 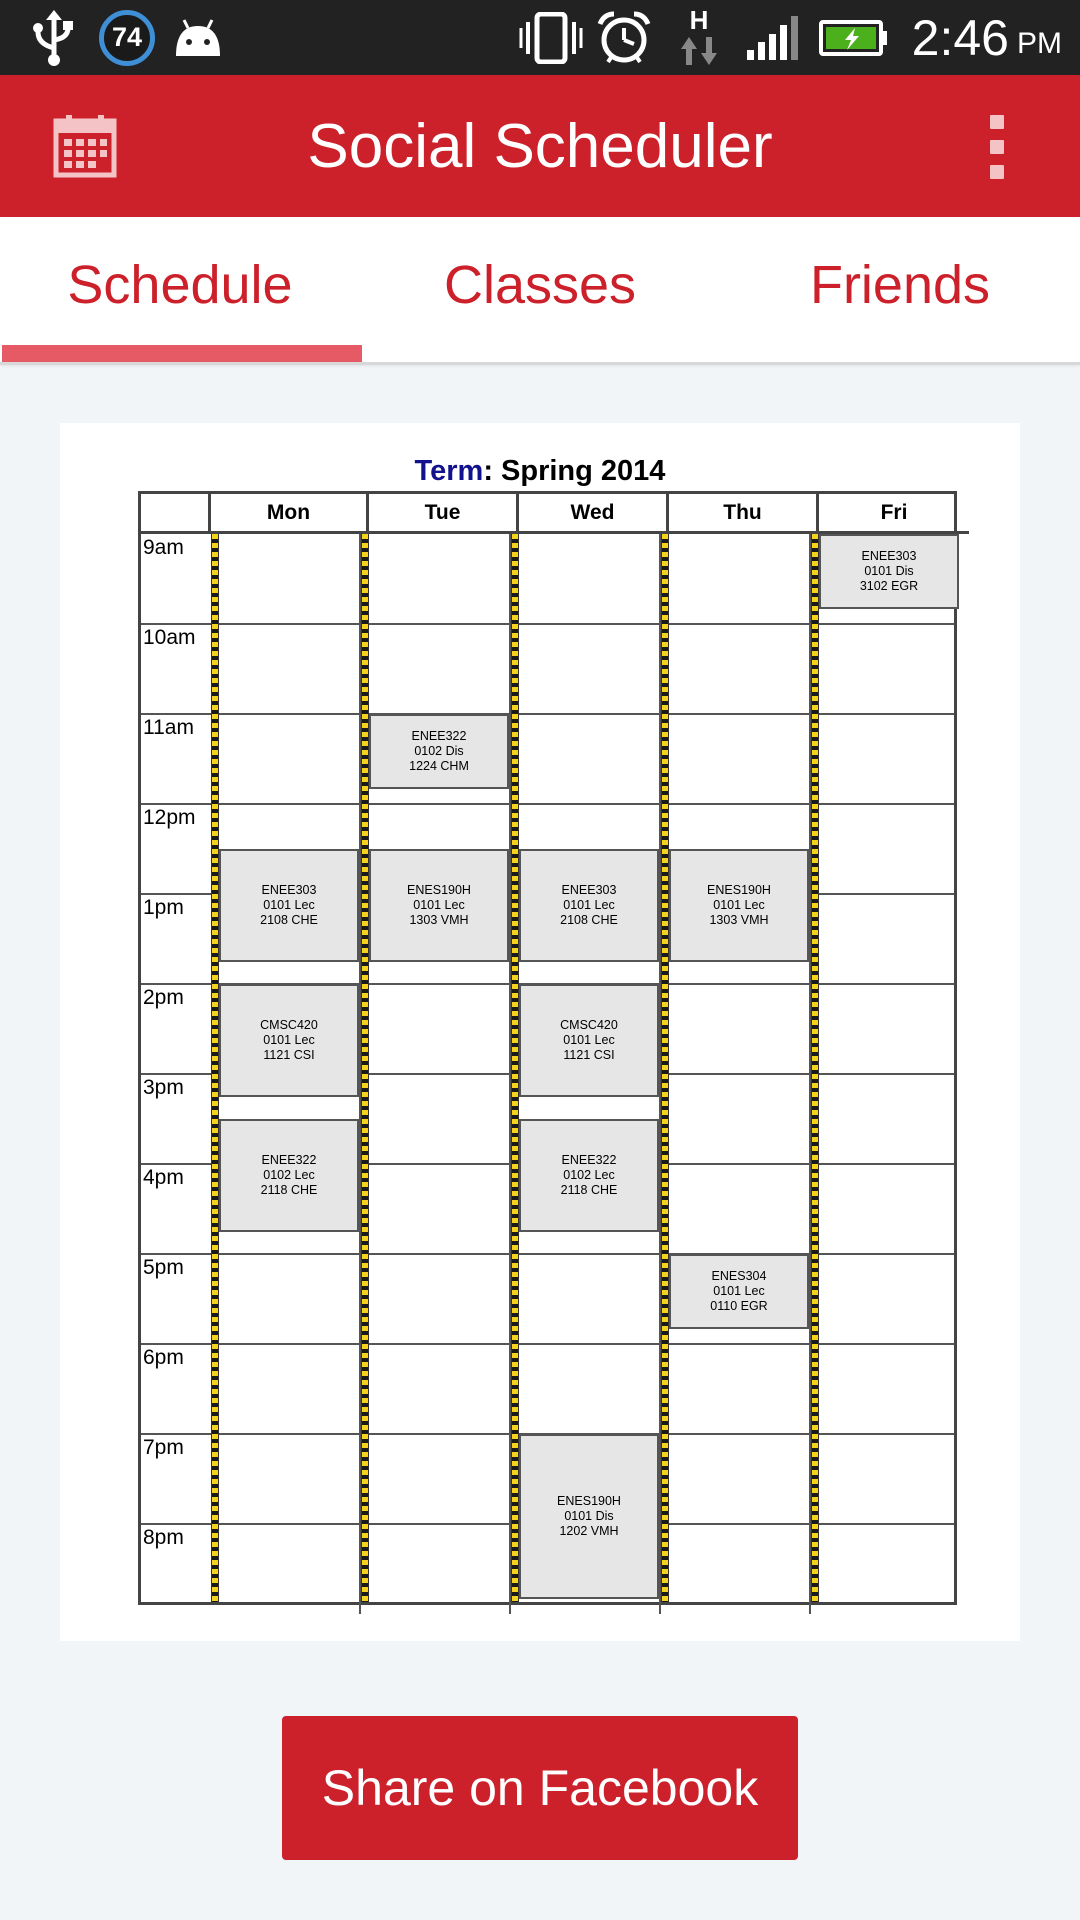 I want to click on term-label: Term, so click(x=449, y=471).